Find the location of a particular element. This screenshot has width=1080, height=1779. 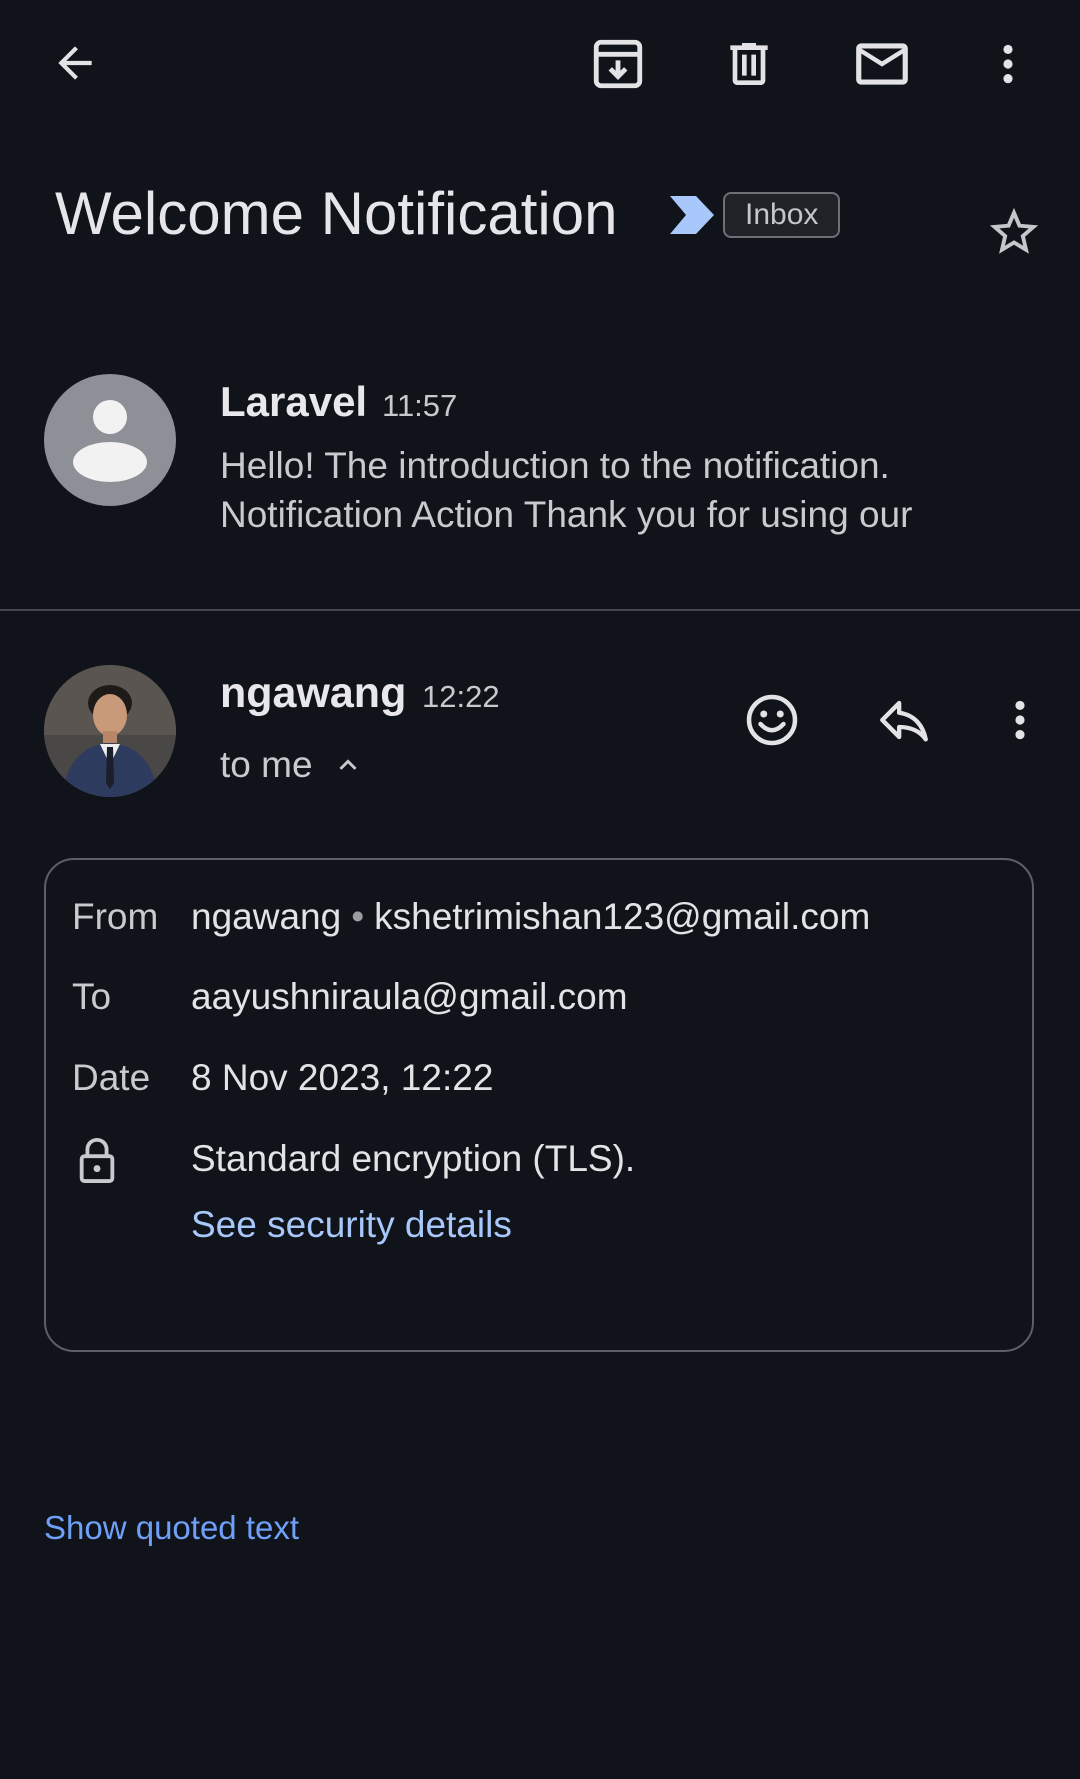

archive-button is located at coordinates (618, 64).